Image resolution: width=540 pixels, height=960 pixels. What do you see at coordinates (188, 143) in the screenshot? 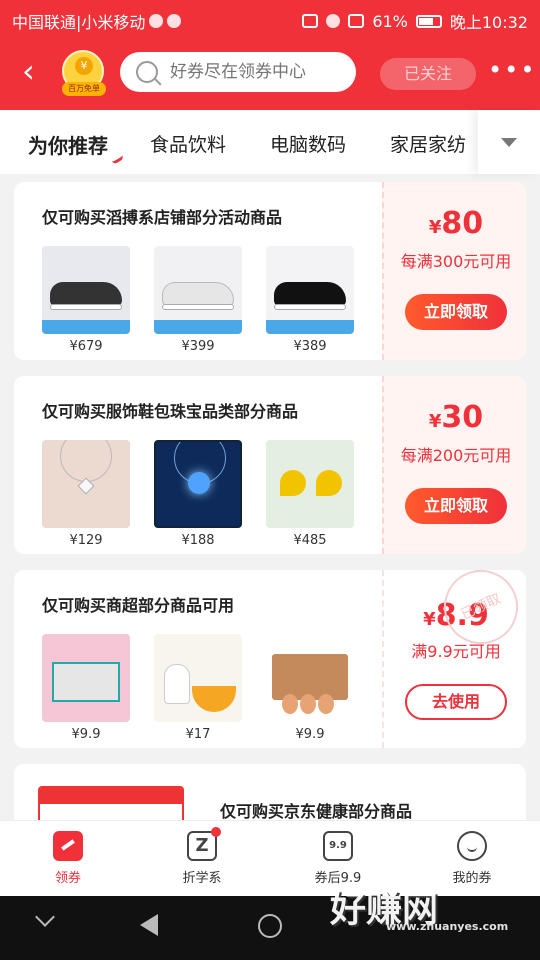
I see `tab-food: 食品饮料` at bounding box center [188, 143].